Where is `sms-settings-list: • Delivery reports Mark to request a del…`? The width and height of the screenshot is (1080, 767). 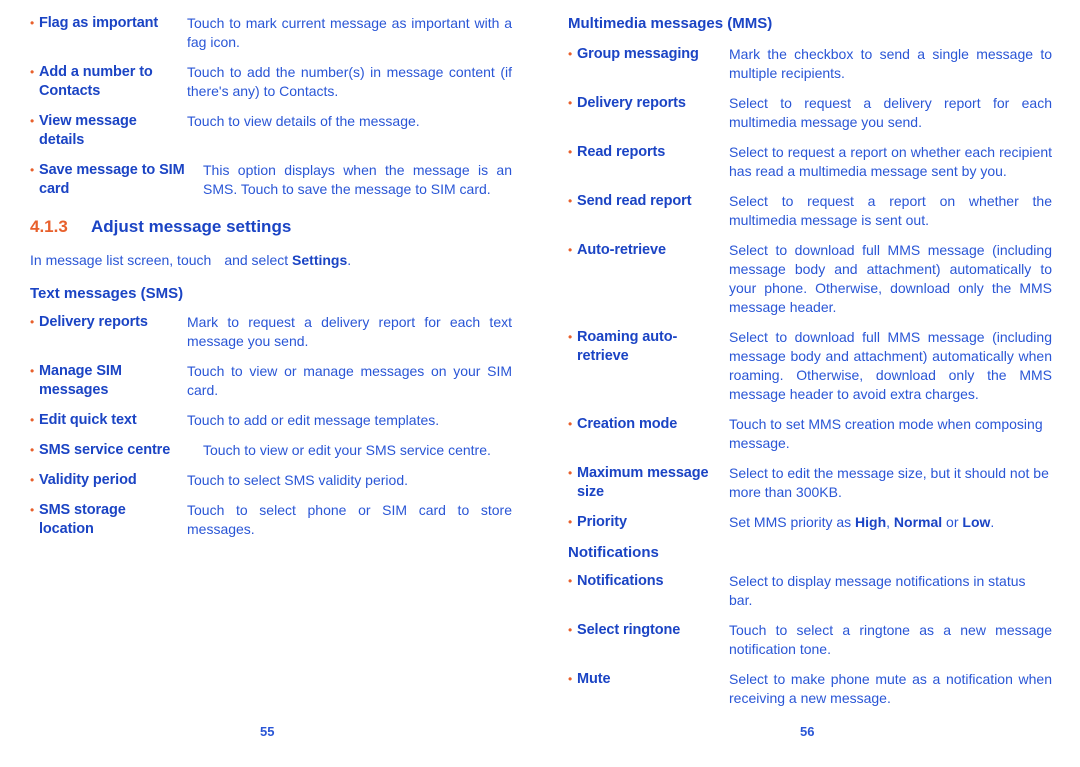 sms-settings-list: • Delivery reports Mark to request a del… is located at coordinates (271, 426).